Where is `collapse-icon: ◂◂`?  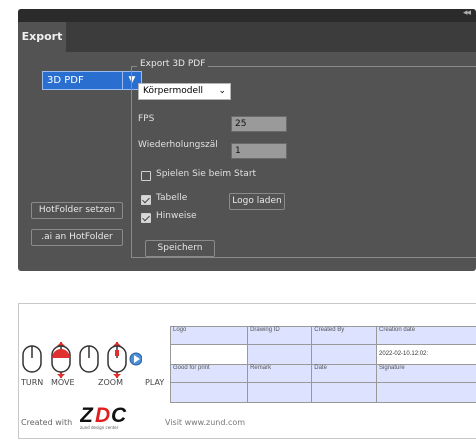 collapse-icon: ◂◂ is located at coordinates (467, 13).